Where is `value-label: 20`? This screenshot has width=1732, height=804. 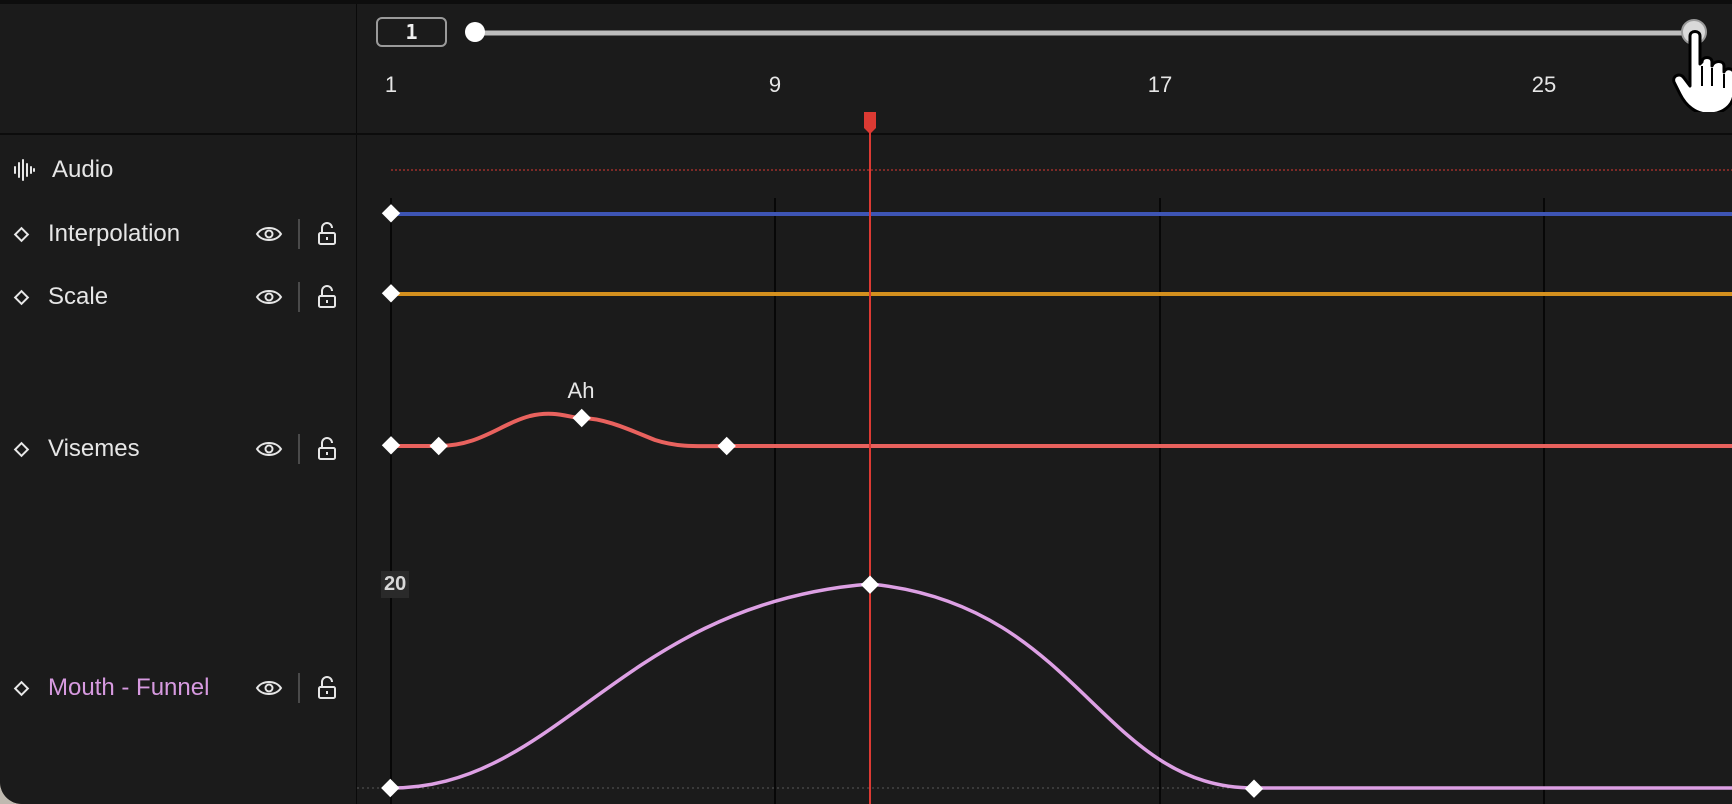 value-label: 20 is located at coordinates (395, 584).